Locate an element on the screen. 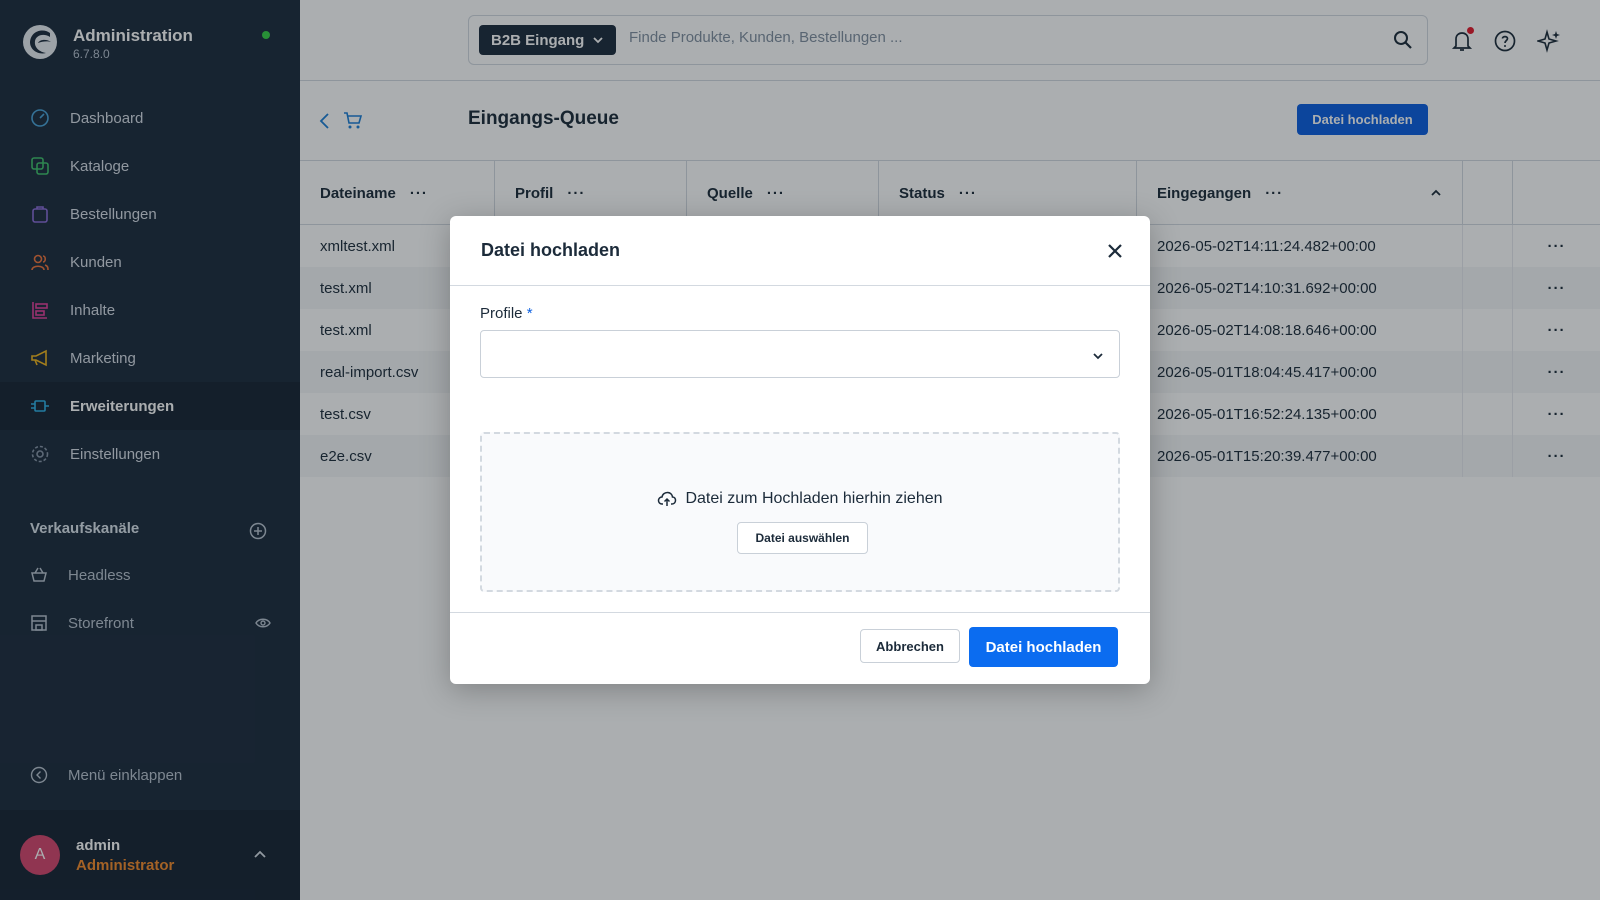 The height and width of the screenshot is (900, 1600). chevron-down-icon is located at coordinates (1098, 356).